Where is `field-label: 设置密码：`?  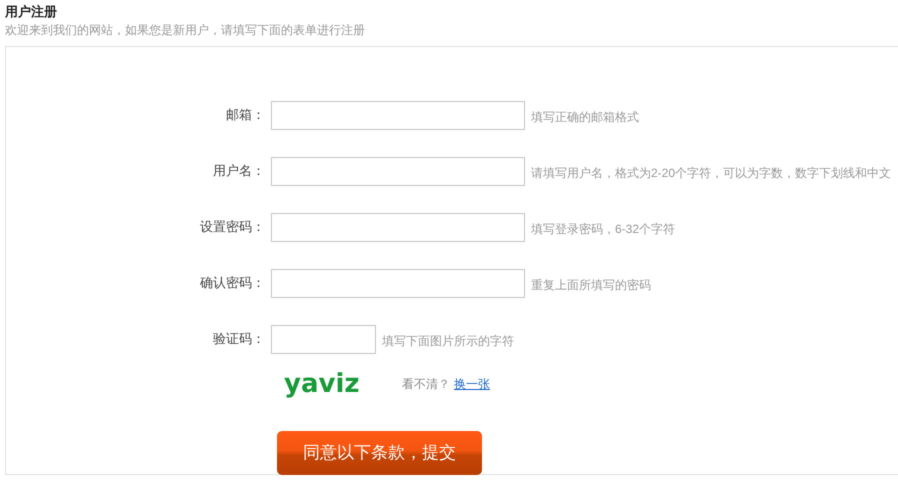
field-label: 设置密码： is located at coordinates (232, 227).